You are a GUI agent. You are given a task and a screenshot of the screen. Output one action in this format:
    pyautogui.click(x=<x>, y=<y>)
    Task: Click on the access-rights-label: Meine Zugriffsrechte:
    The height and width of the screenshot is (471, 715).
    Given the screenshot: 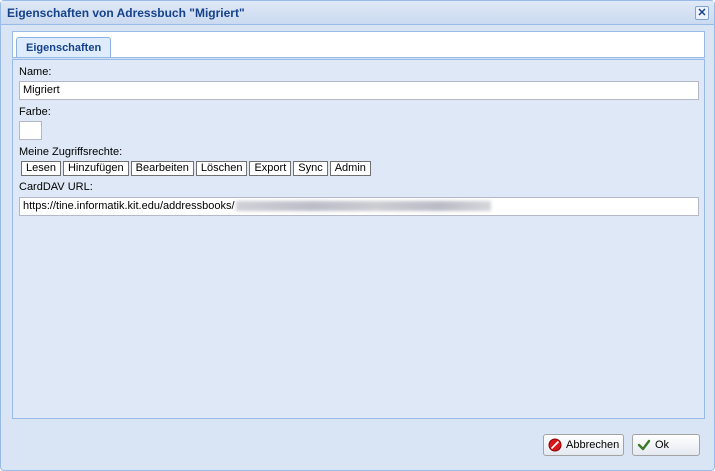 What is the action you would take?
    pyautogui.click(x=71, y=152)
    